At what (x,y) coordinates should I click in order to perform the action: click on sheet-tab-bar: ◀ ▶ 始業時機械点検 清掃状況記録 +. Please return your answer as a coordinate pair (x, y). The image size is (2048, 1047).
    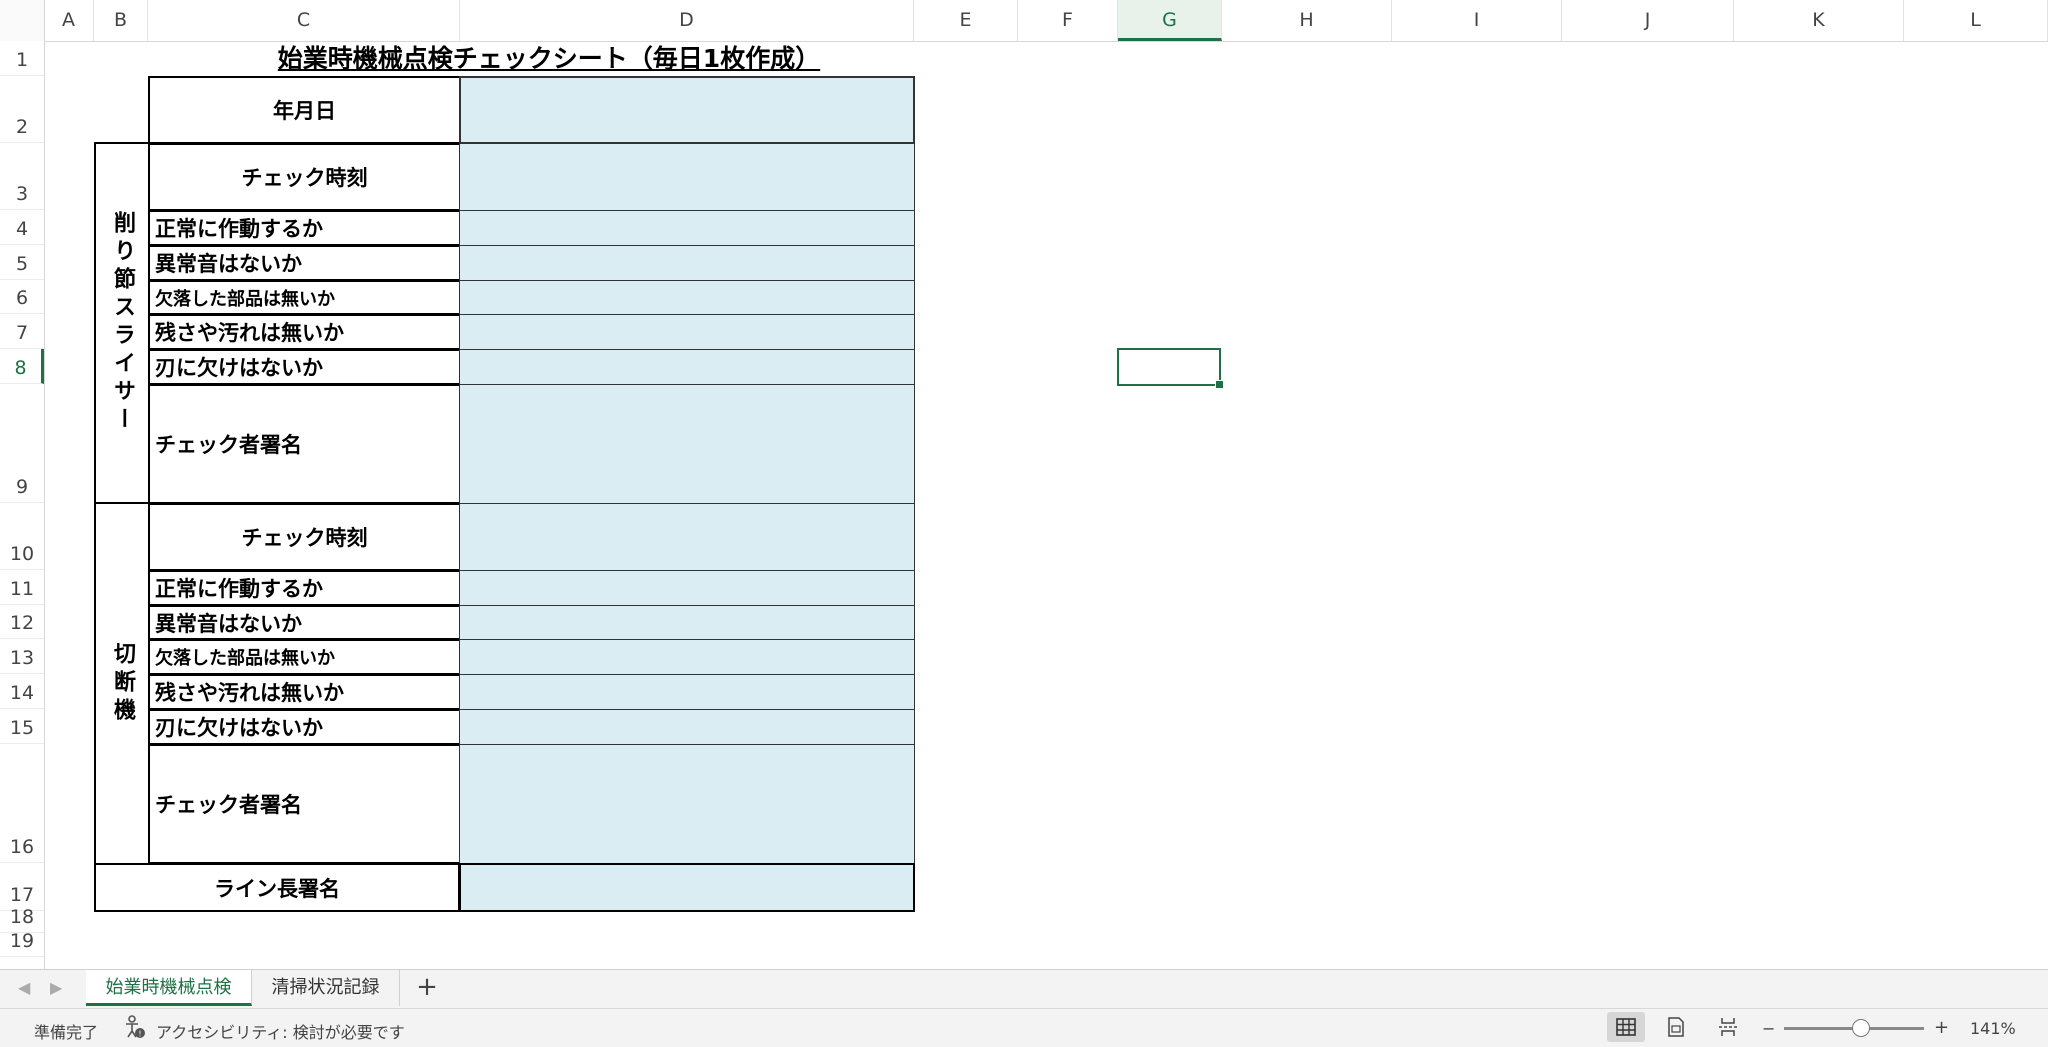
    Looking at the image, I should click on (1024, 988).